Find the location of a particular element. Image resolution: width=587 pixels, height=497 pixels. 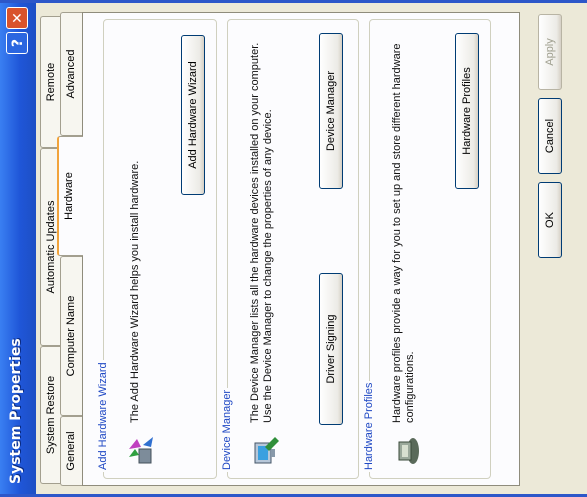

device-manager-button: Device Manager is located at coordinates (331, 111).